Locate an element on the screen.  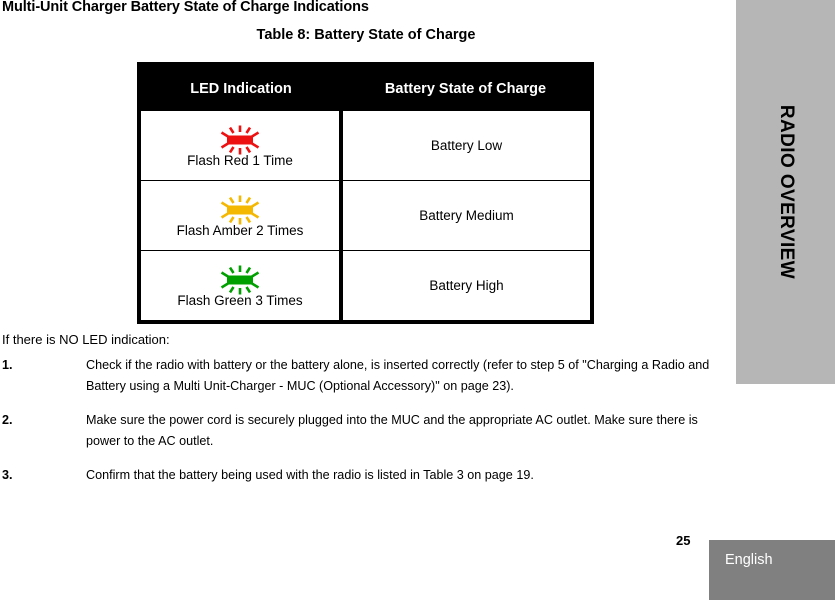
step-number: 1. is located at coordinates (7, 365).